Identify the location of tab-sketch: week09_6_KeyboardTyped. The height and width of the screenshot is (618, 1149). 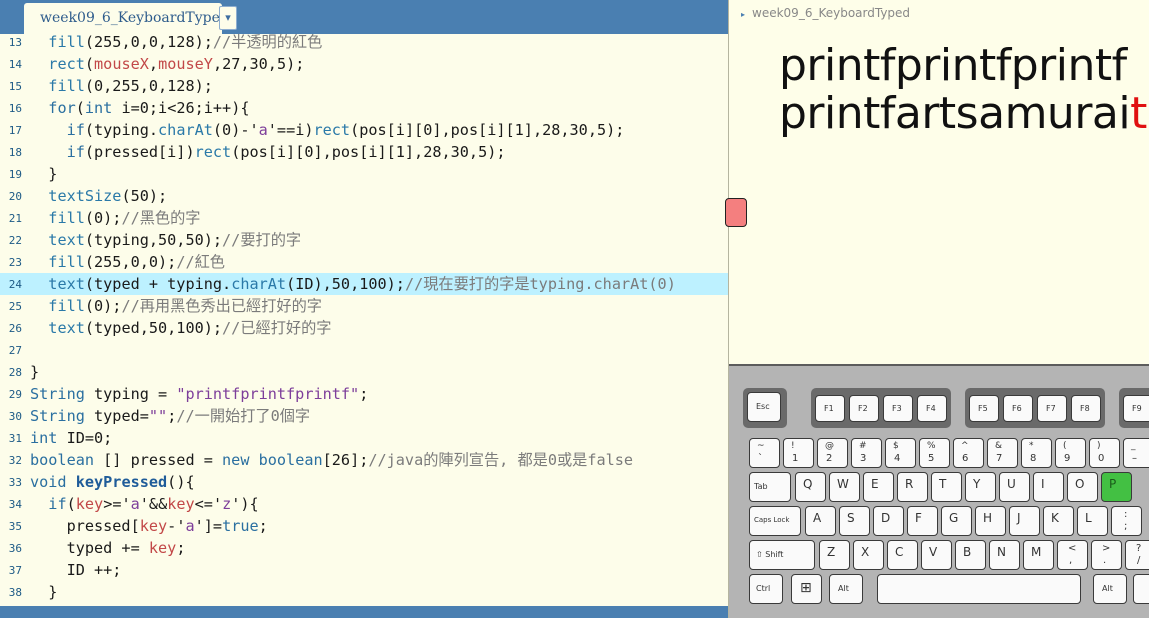
(126, 18).